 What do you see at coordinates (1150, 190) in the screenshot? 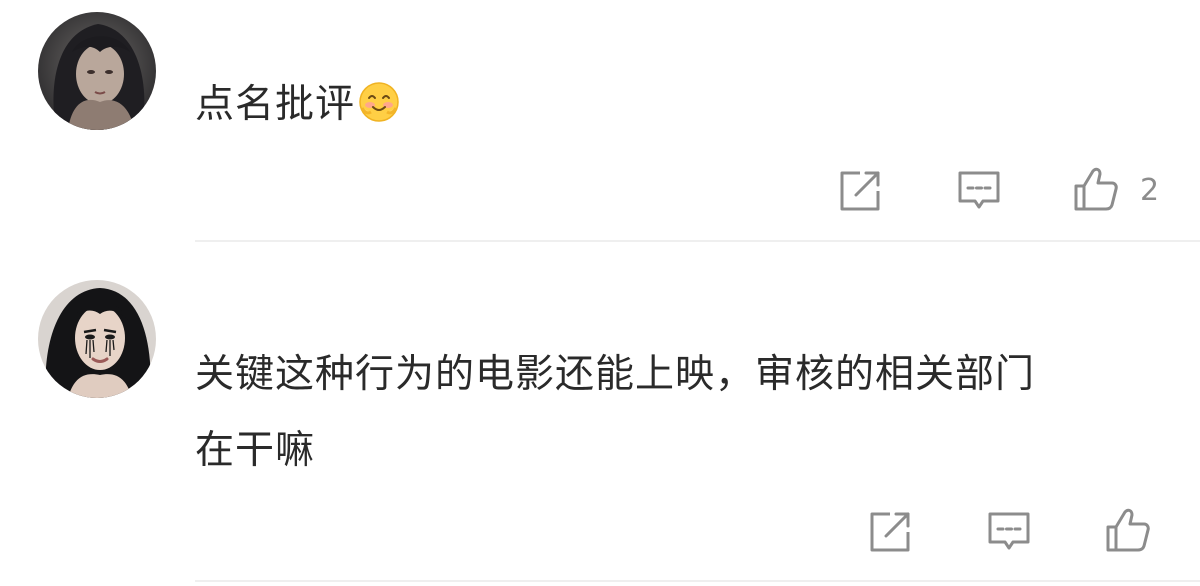
I see `like-count: 2` at bounding box center [1150, 190].